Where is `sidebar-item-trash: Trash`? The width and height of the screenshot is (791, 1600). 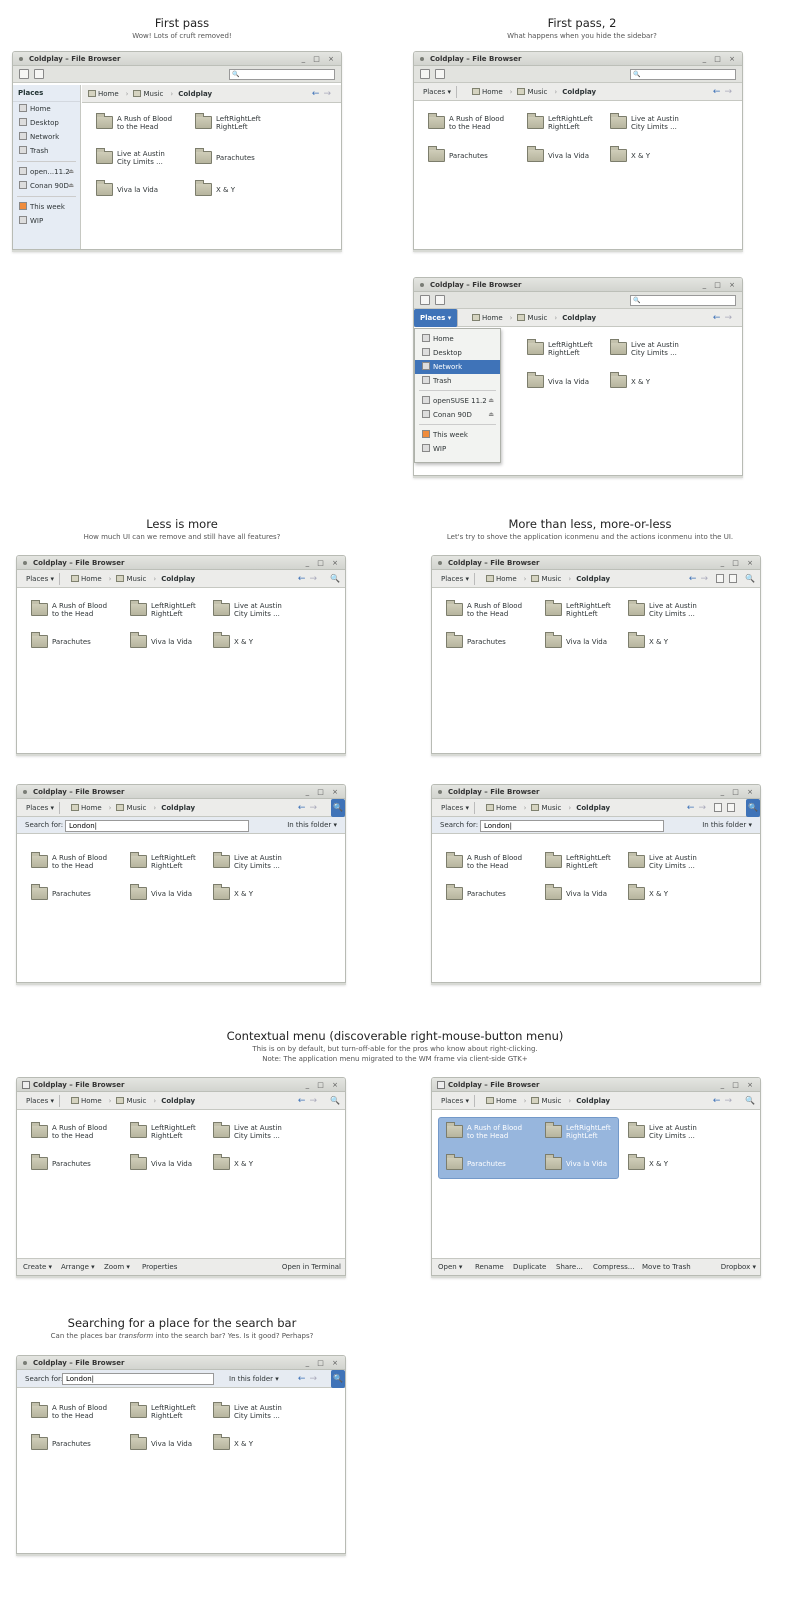 sidebar-item-trash: Trash is located at coordinates (46, 151).